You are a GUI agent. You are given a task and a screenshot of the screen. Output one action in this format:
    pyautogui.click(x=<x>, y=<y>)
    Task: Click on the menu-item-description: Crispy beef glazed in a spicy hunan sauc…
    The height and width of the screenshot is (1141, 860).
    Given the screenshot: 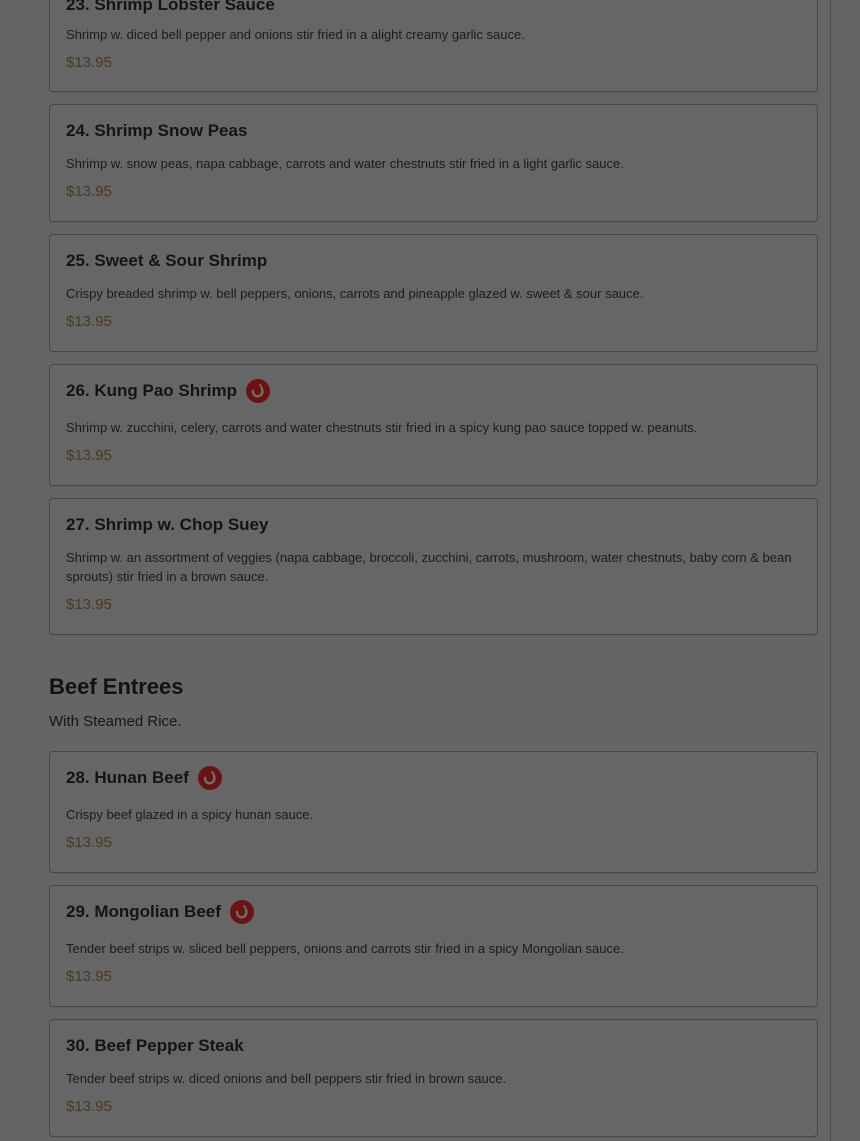 What is the action you would take?
    pyautogui.click(x=190, y=814)
    